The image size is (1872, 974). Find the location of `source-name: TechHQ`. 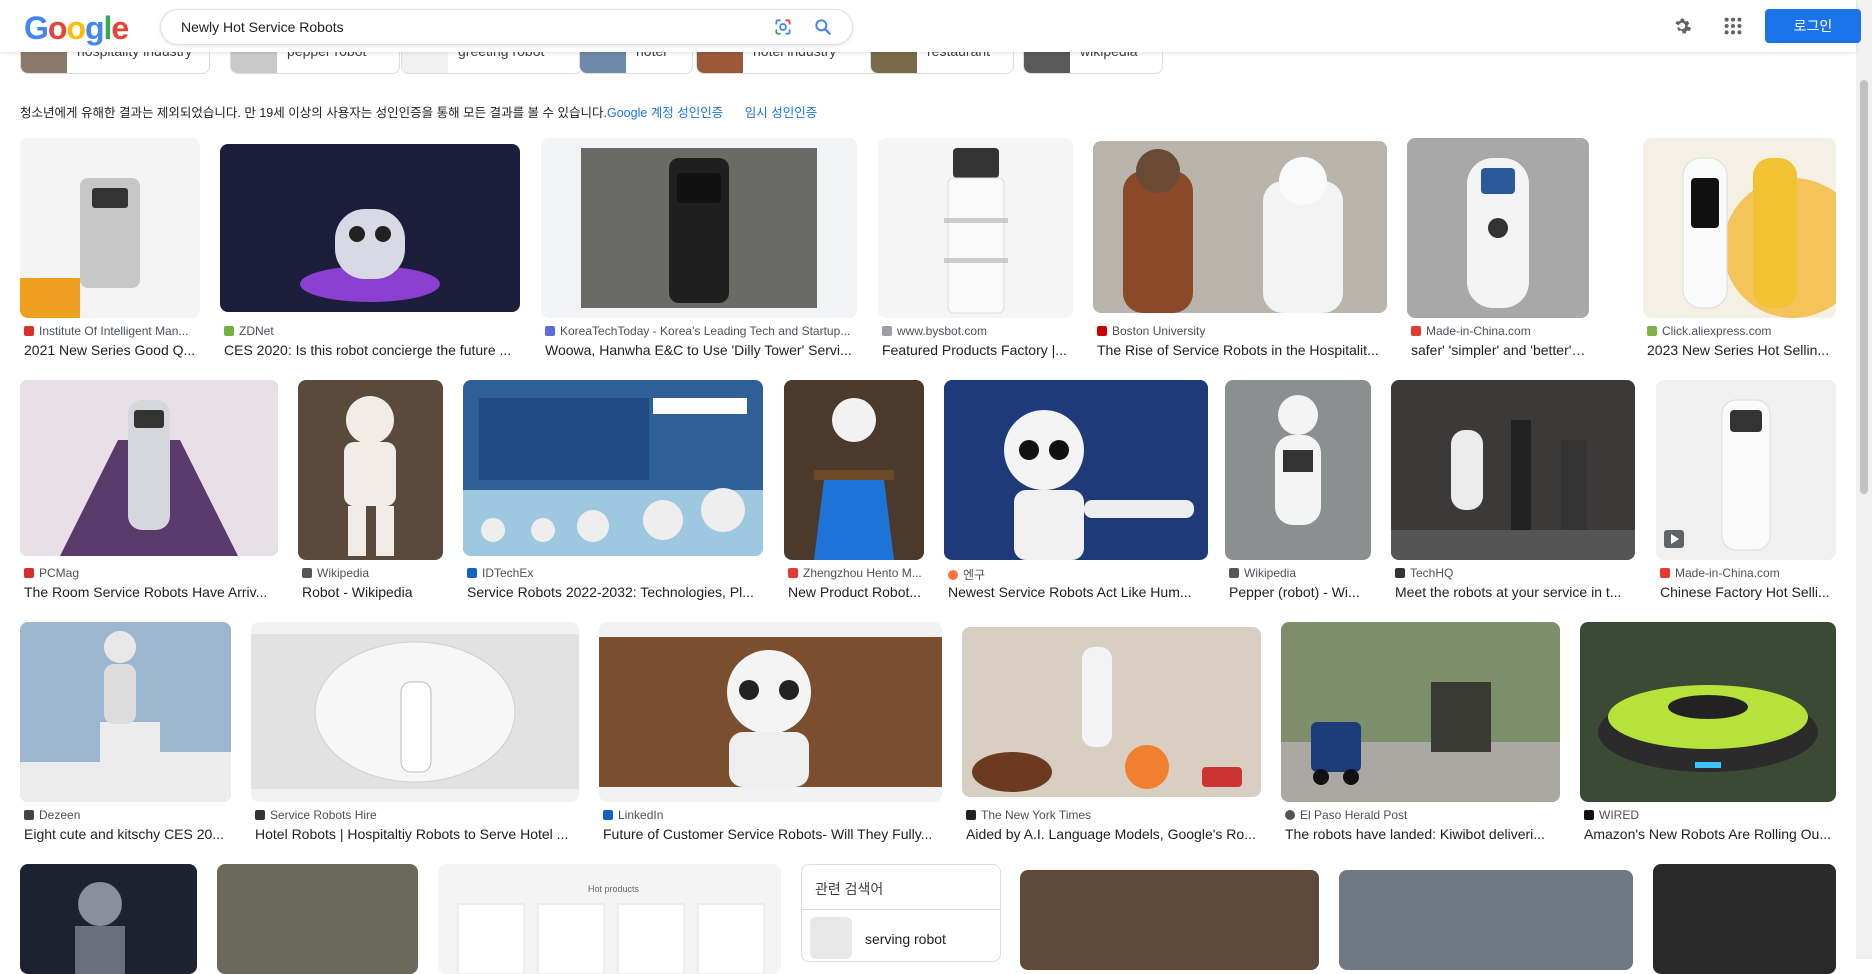

source-name: TechHQ is located at coordinates (1432, 573).